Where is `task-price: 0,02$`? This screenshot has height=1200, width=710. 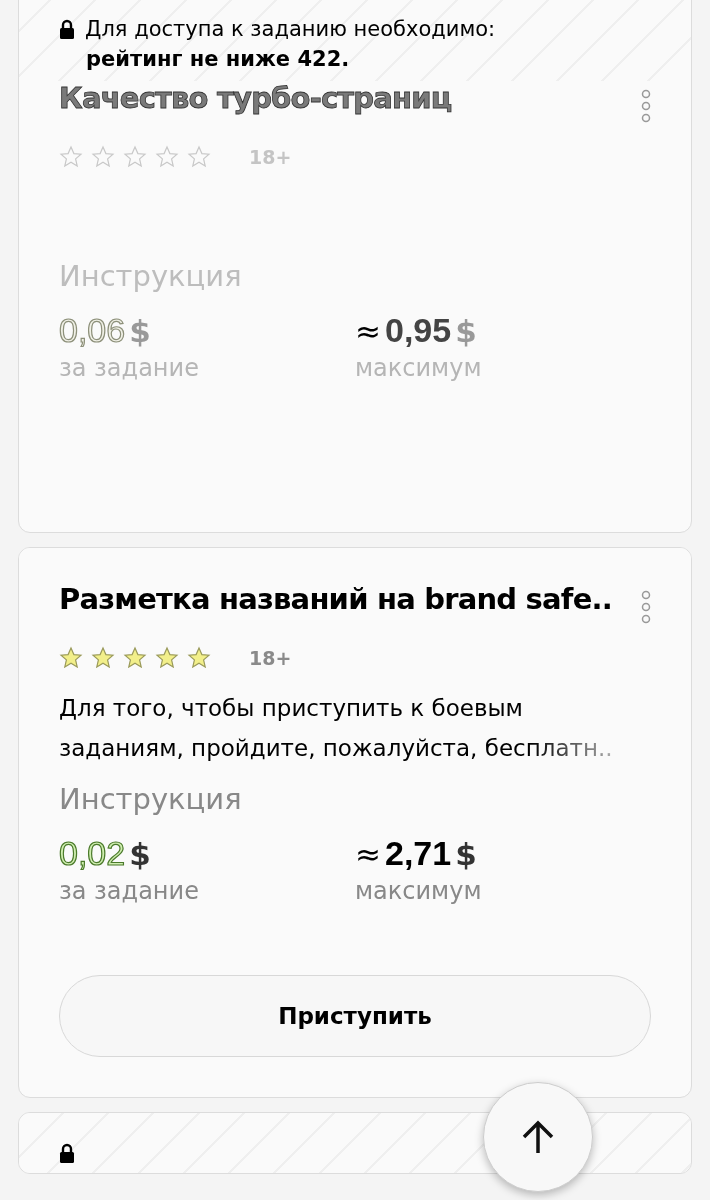
task-price: 0,02$ is located at coordinates (105, 853).